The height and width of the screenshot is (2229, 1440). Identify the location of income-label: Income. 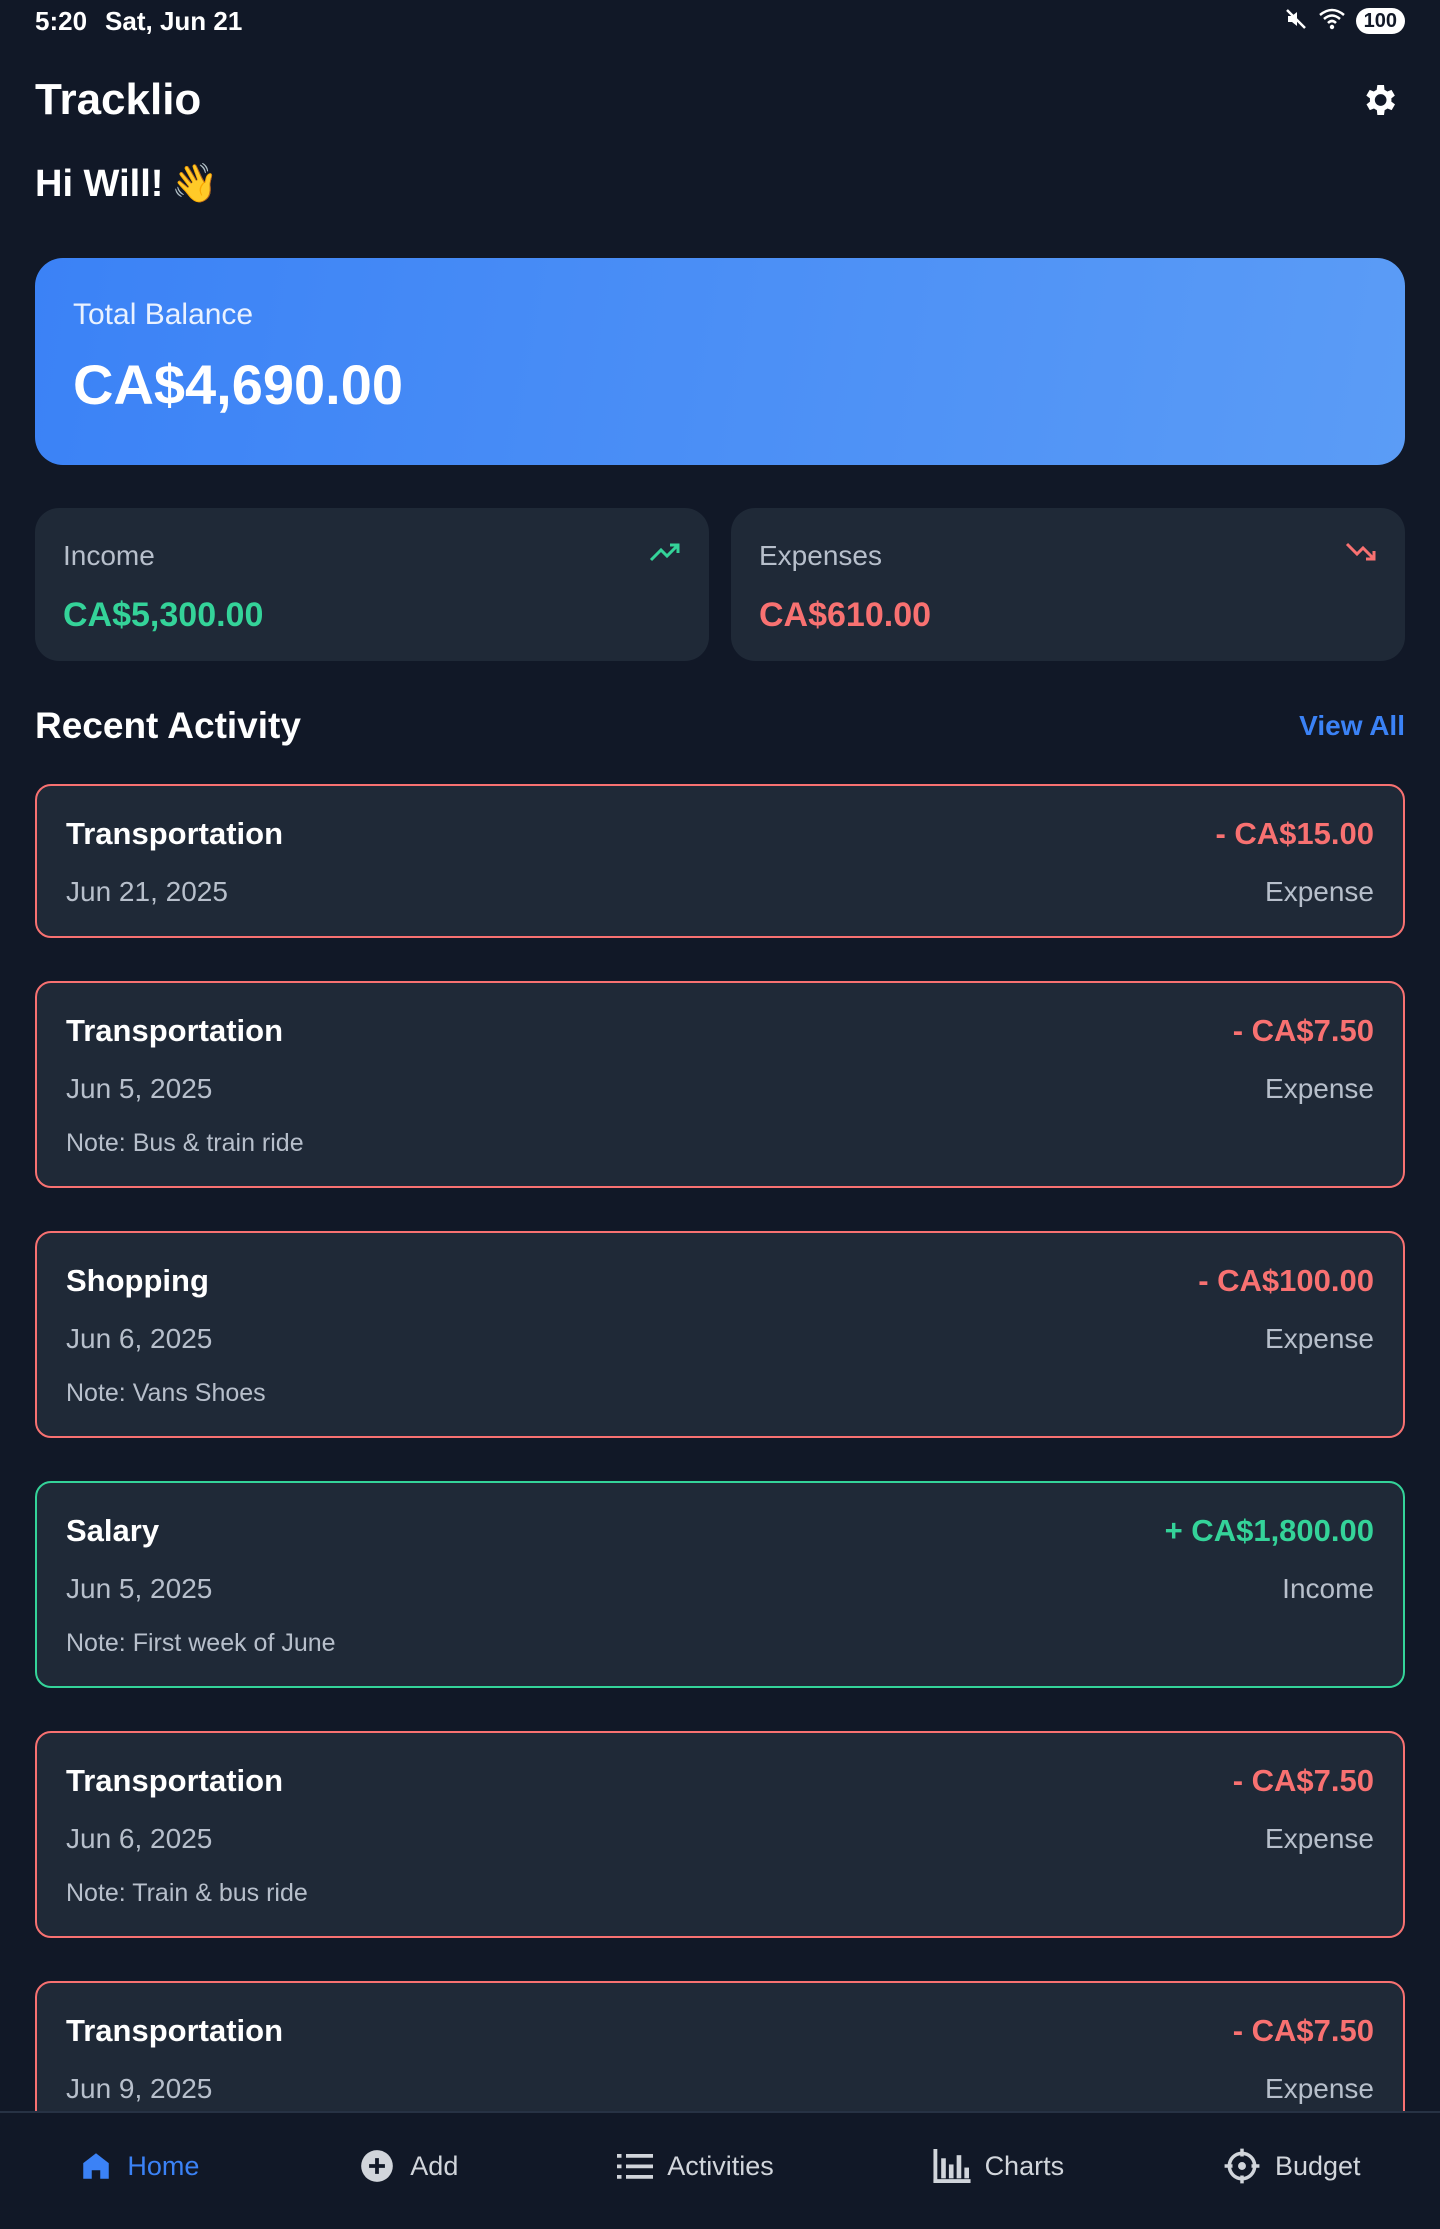
(109, 555).